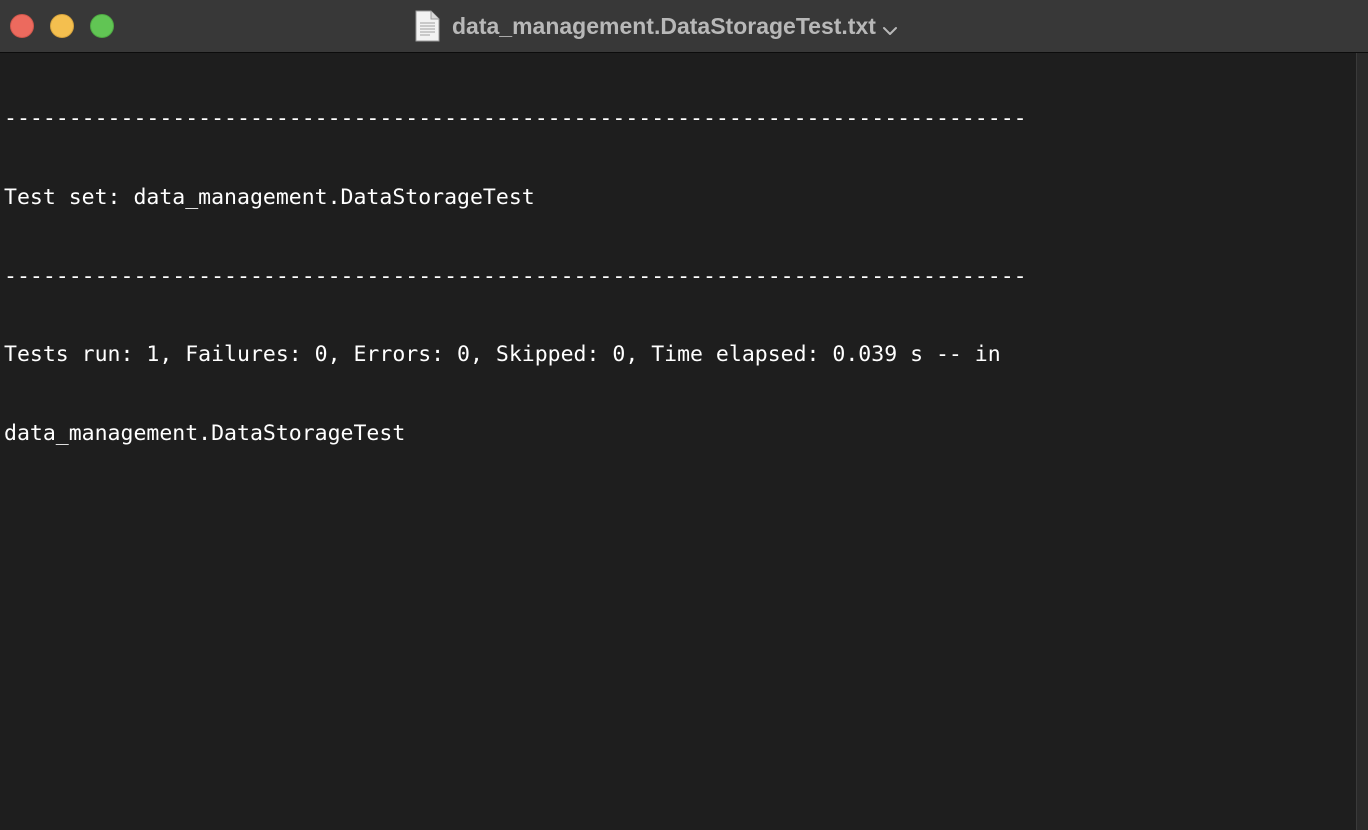 The width and height of the screenshot is (1368, 830). Describe the element at coordinates (22, 26) in the screenshot. I see `close-window-button` at that location.